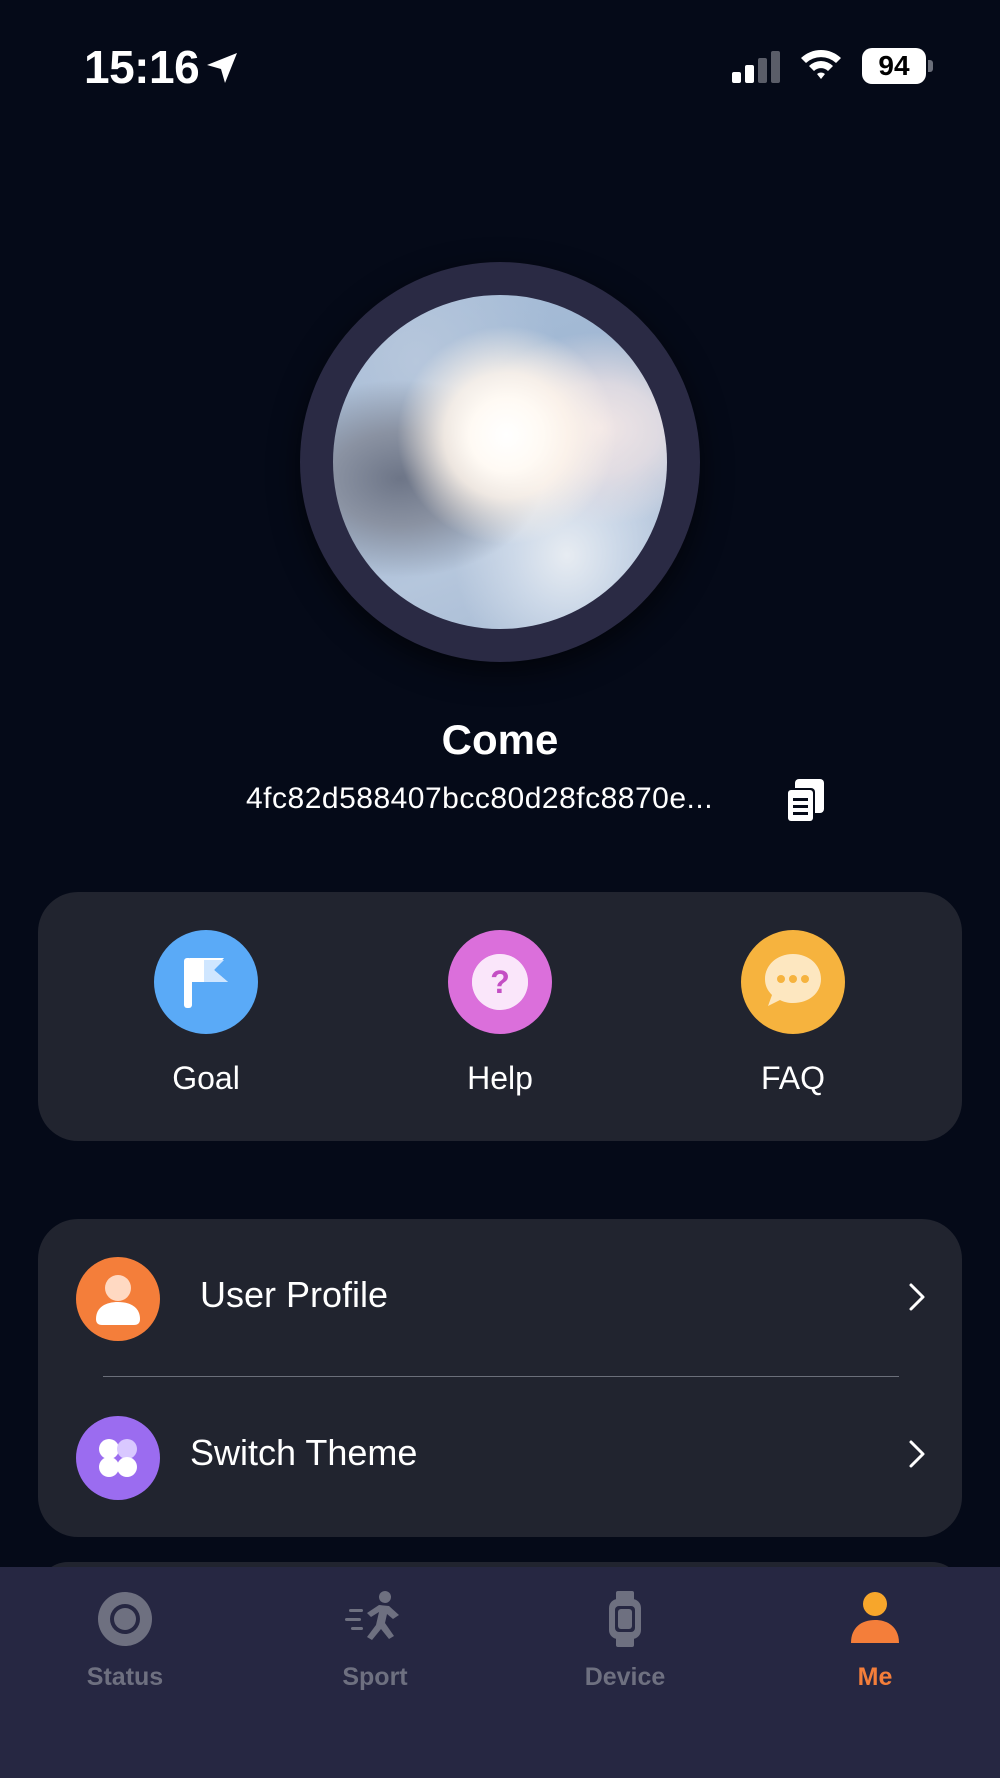  Describe the element at coordinates (805, 801) in the screenshot. I see `copy-icon` at that location.